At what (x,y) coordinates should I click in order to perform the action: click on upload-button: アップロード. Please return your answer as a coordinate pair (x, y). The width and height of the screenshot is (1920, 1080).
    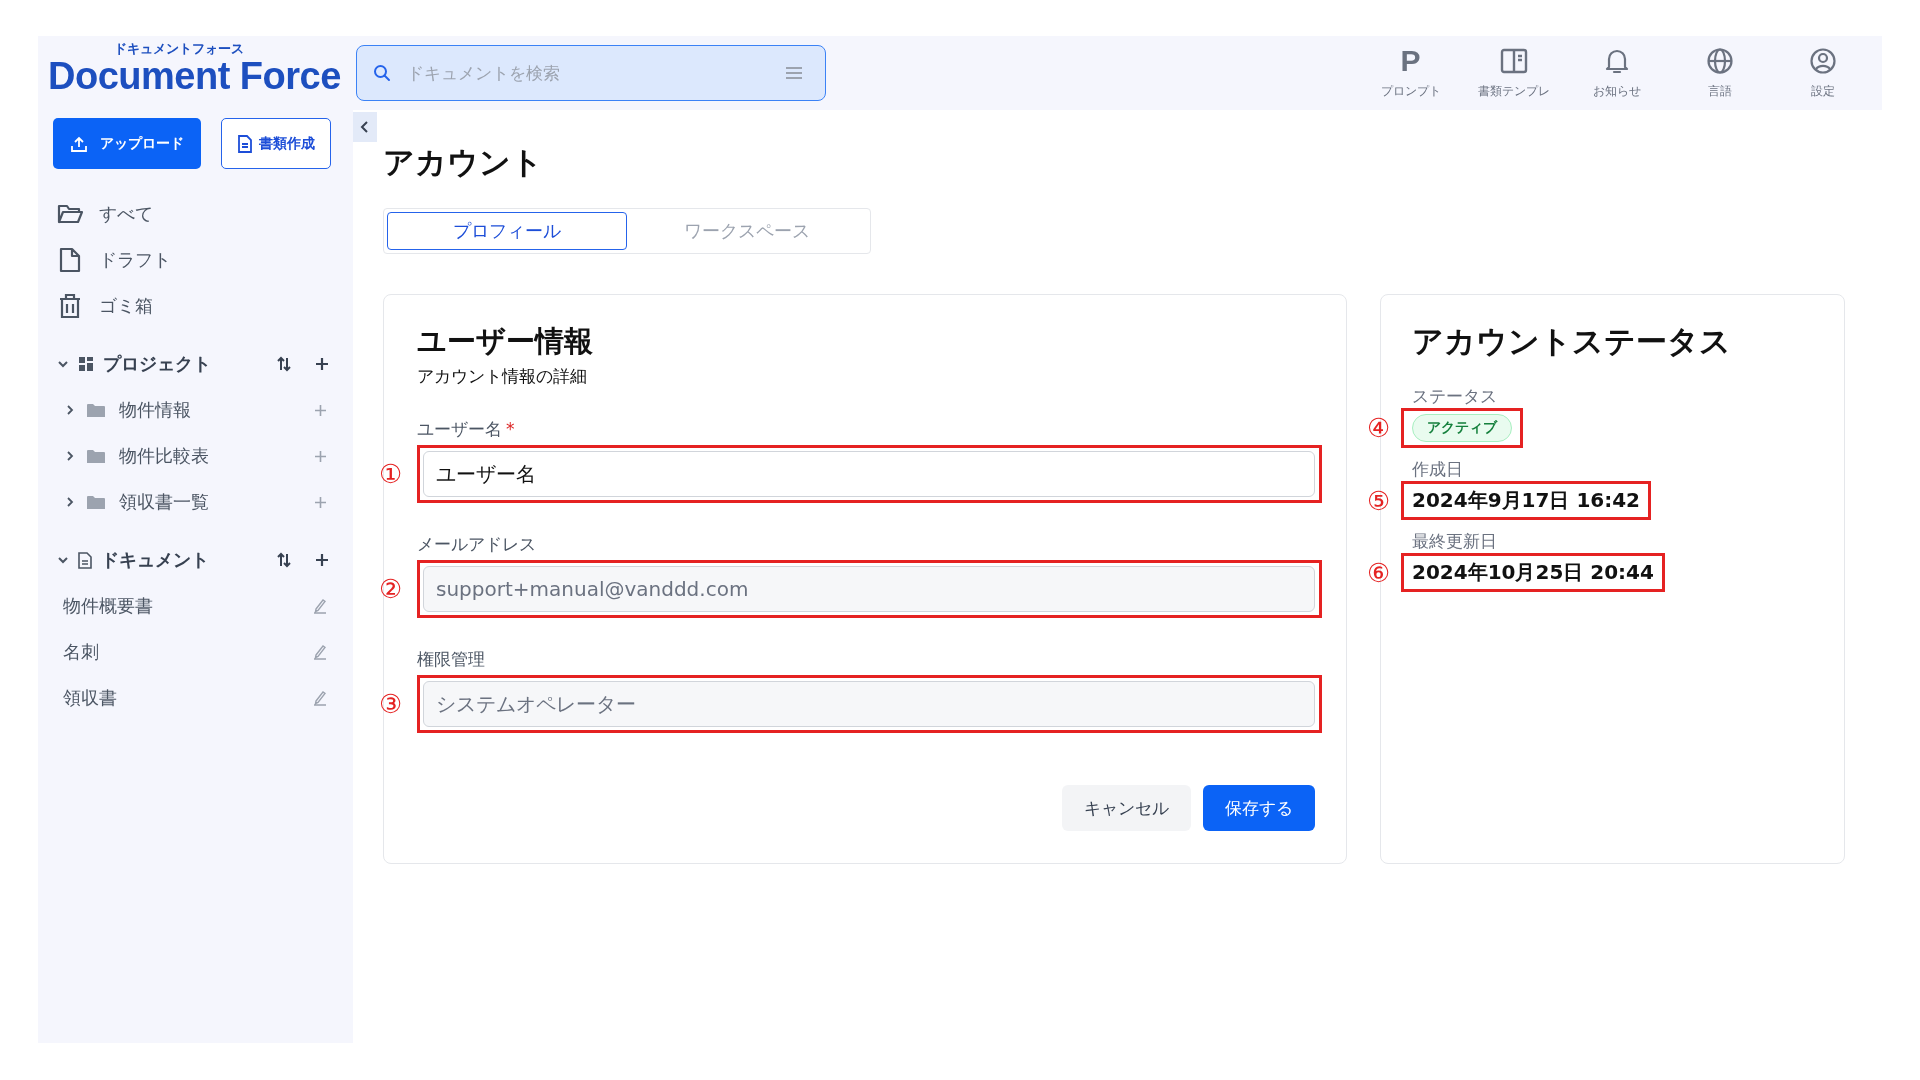
    Looking at the image, I should click on (127, 143).